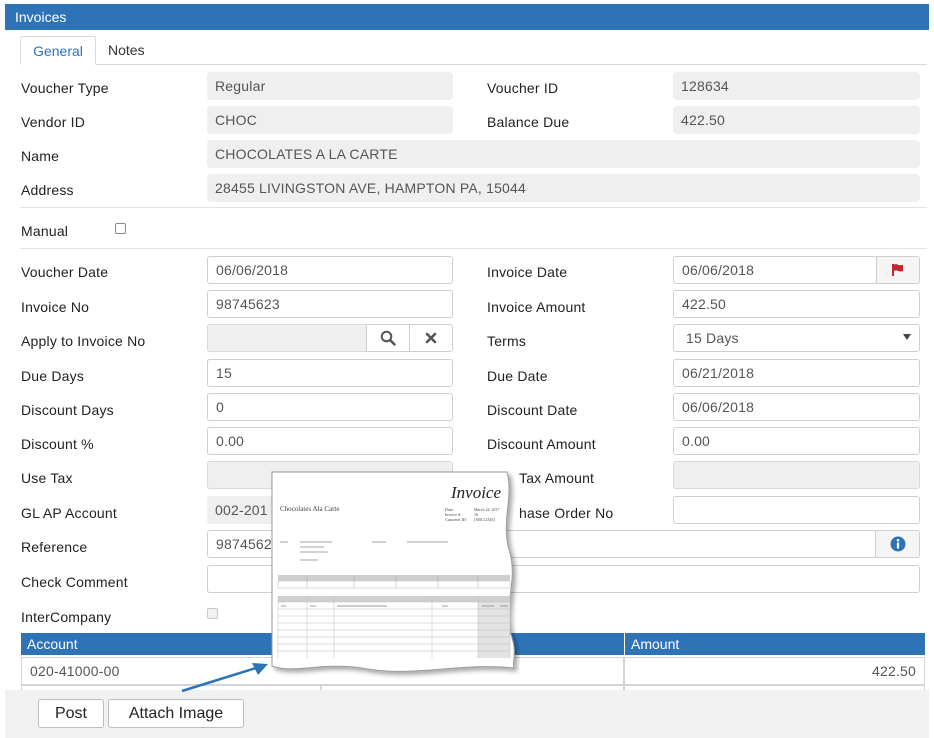 The image size is (934, 738). What do you see at coordinates (53, 122) in the screenshot?
I see `vendor-id-label: Vendor ID` at bounding box center [53, 122].